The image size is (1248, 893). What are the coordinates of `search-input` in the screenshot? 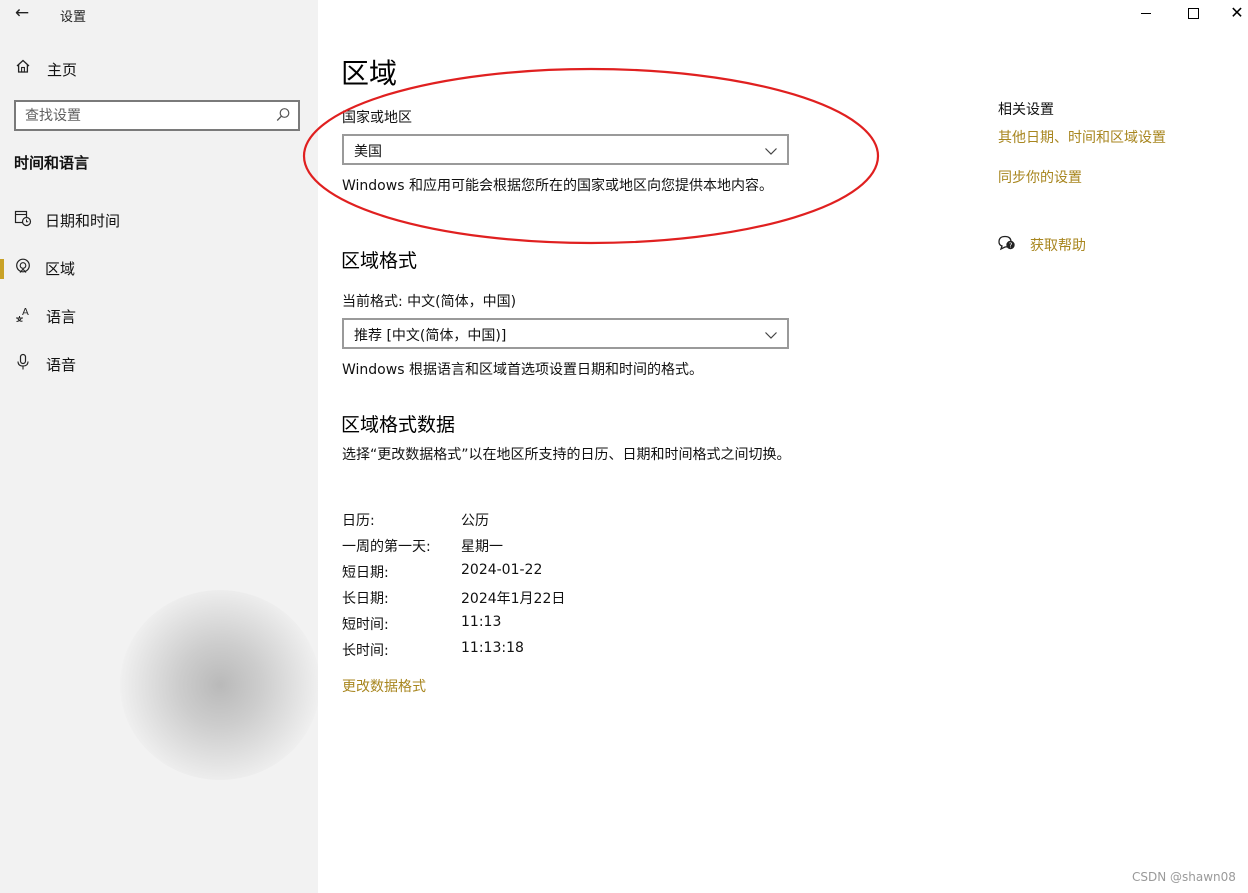 It's located at (145, 116).